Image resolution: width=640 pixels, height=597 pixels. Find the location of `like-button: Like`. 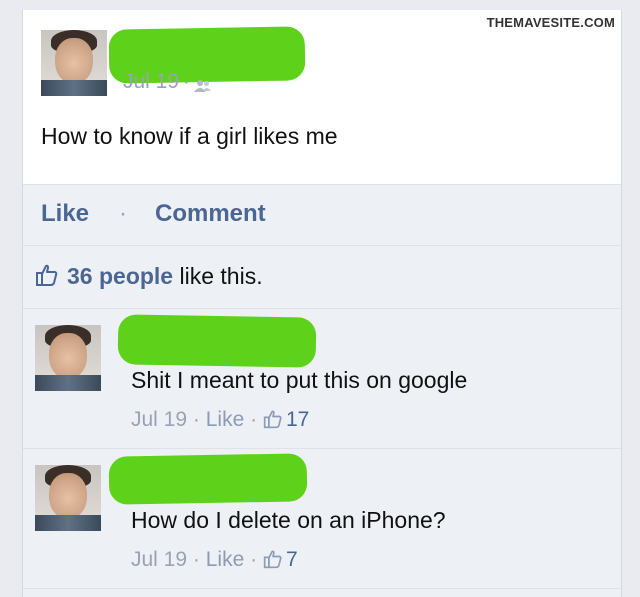

like-button: Like is located at coordinates (65, 214).